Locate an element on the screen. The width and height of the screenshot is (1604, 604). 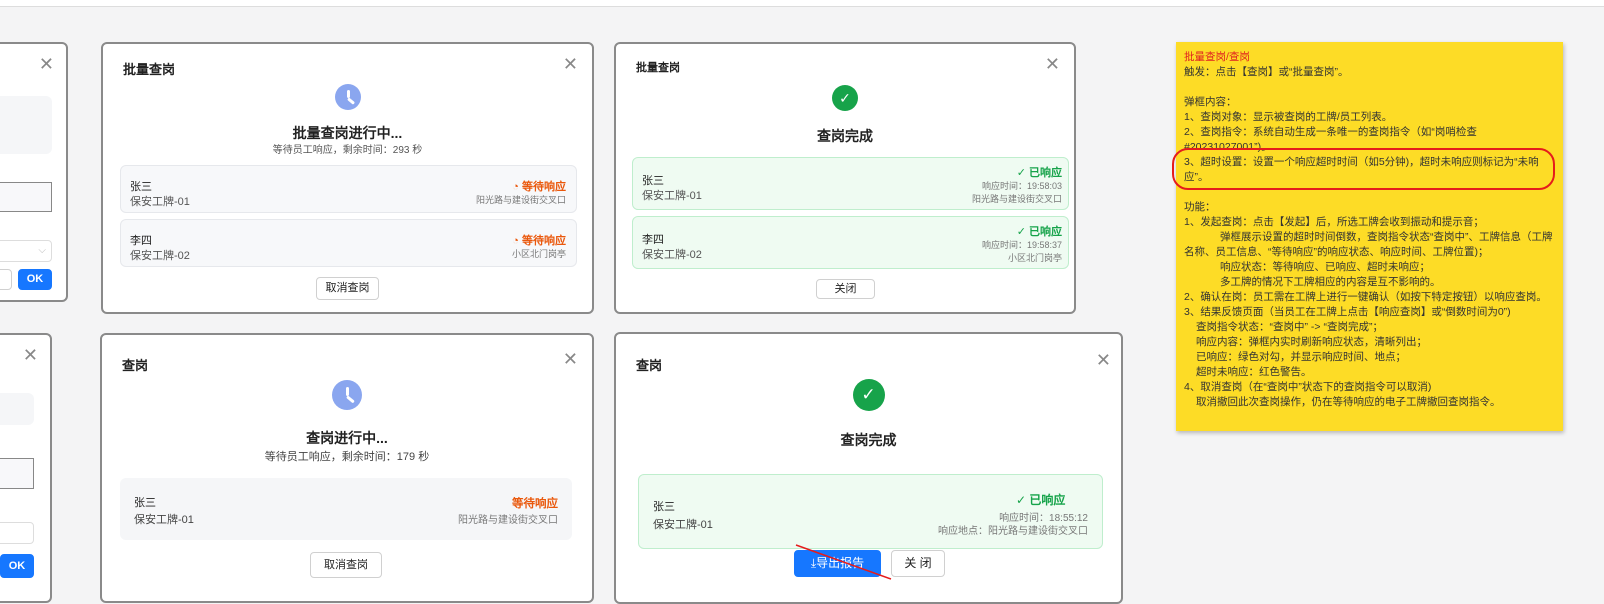
close-button: 关 闭 is located at coordinates (918, 563).